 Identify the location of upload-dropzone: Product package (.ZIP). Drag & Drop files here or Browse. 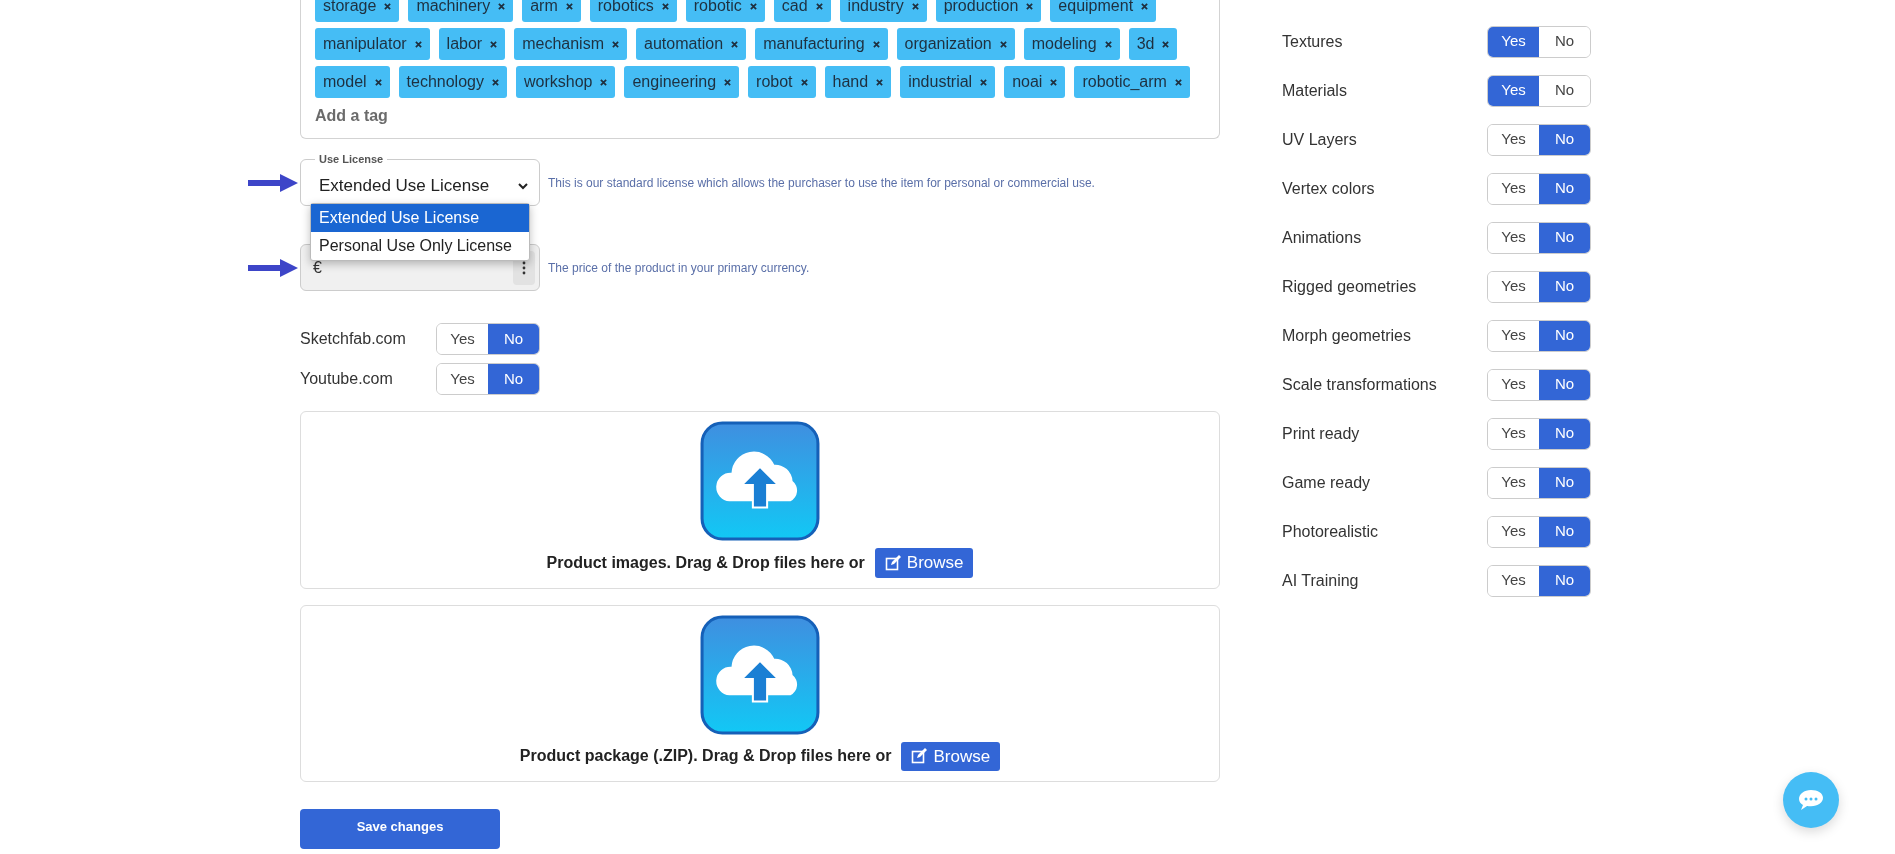
(760, 693).